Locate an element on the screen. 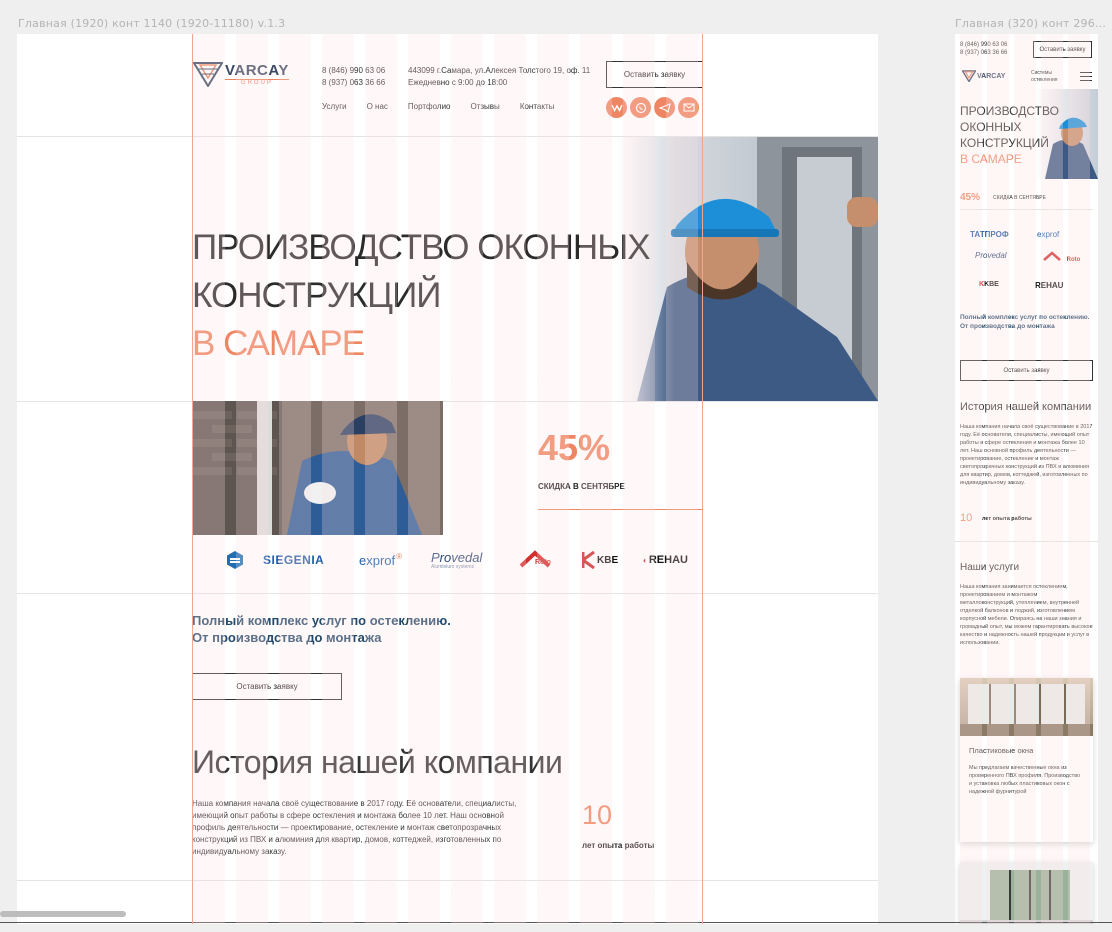 The image size is (1112, 932). hero-title-line-2: КОНСТРУКЦИЙ is located at coordinates (316, 295).